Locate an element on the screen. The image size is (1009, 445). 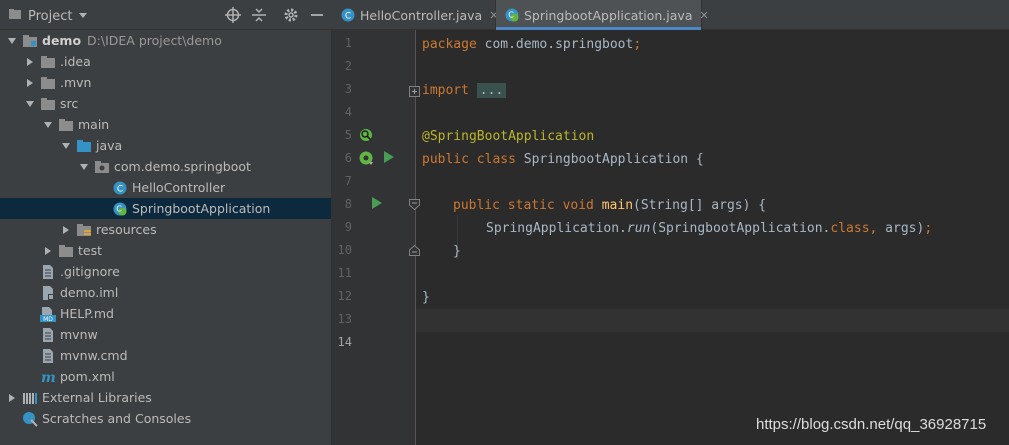
package-icon is located at coordinates (102, 167).